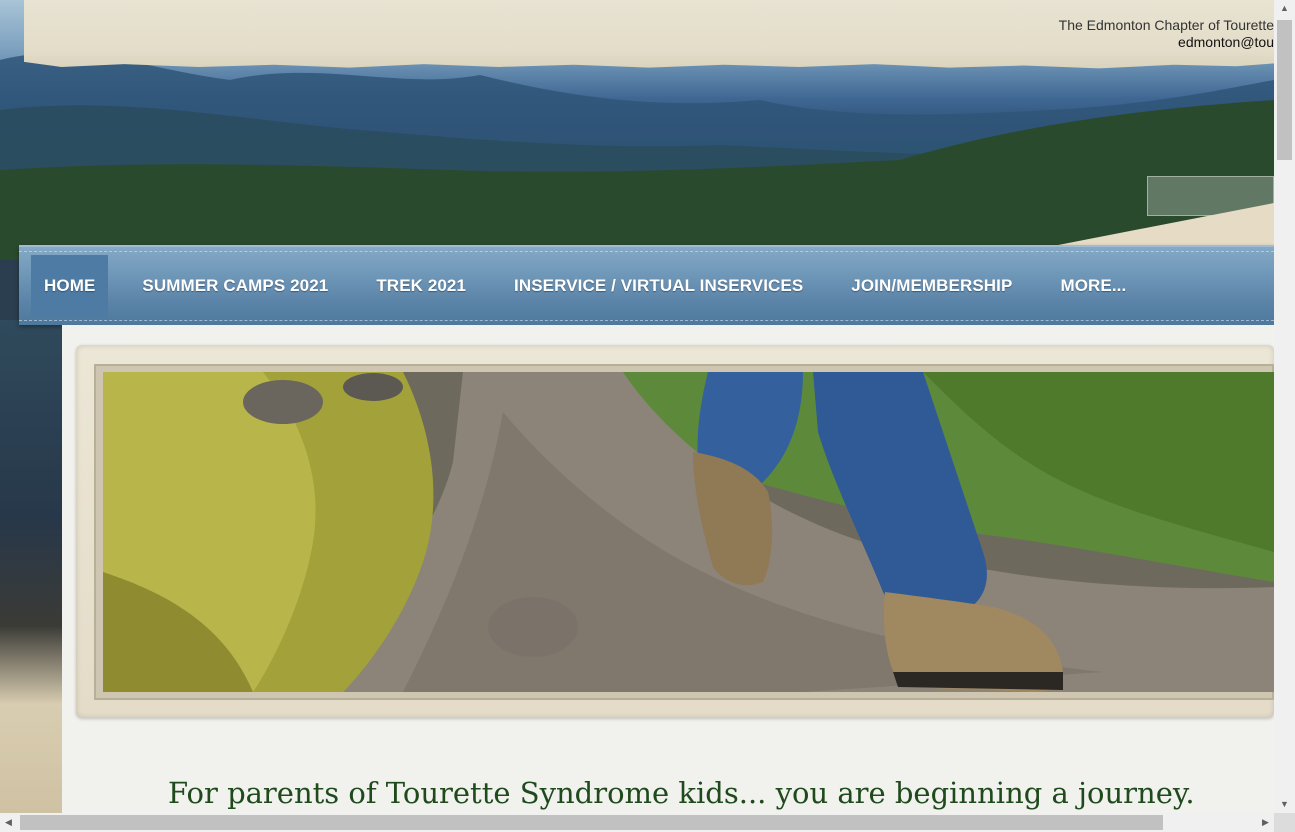  Describe the element at coordinates (1284, 822) in the screenshot. I see `scrollbar-corner` at that location.